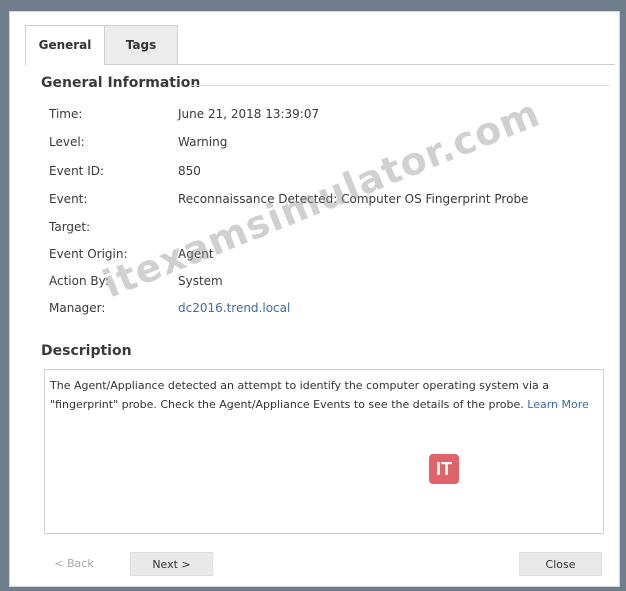  What do you see at coordinates (79, 281) in the screenshot?
I see `field-label: Action By:` at bounding box center [79, 281].